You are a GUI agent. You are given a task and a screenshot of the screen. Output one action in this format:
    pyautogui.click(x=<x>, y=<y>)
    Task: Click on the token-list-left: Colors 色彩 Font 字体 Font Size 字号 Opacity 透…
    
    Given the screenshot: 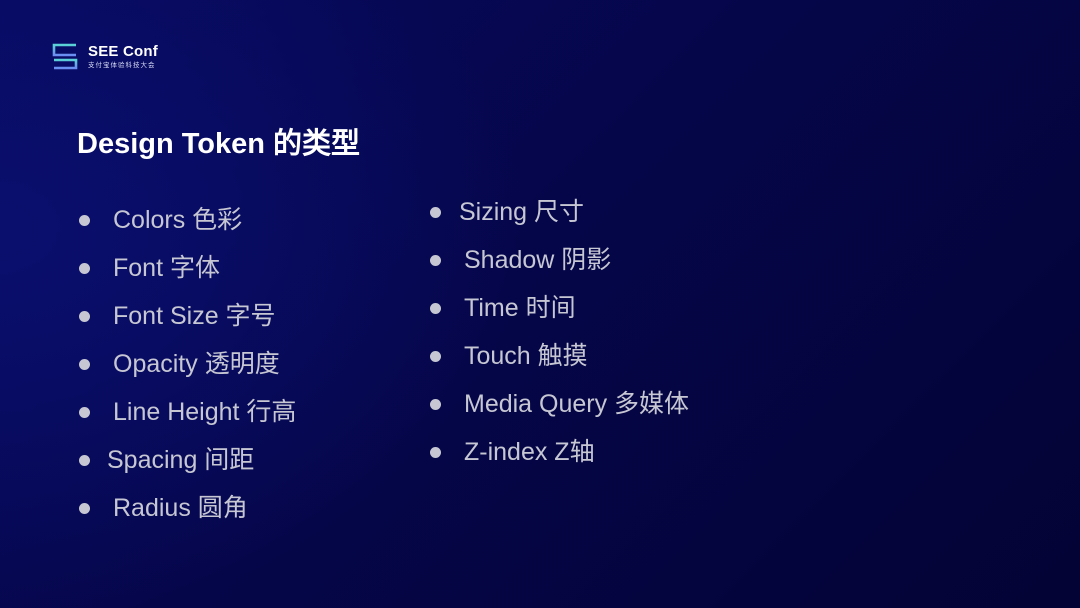 What is the action you would take?
    pyautogui.click(x=187, y=364)
    